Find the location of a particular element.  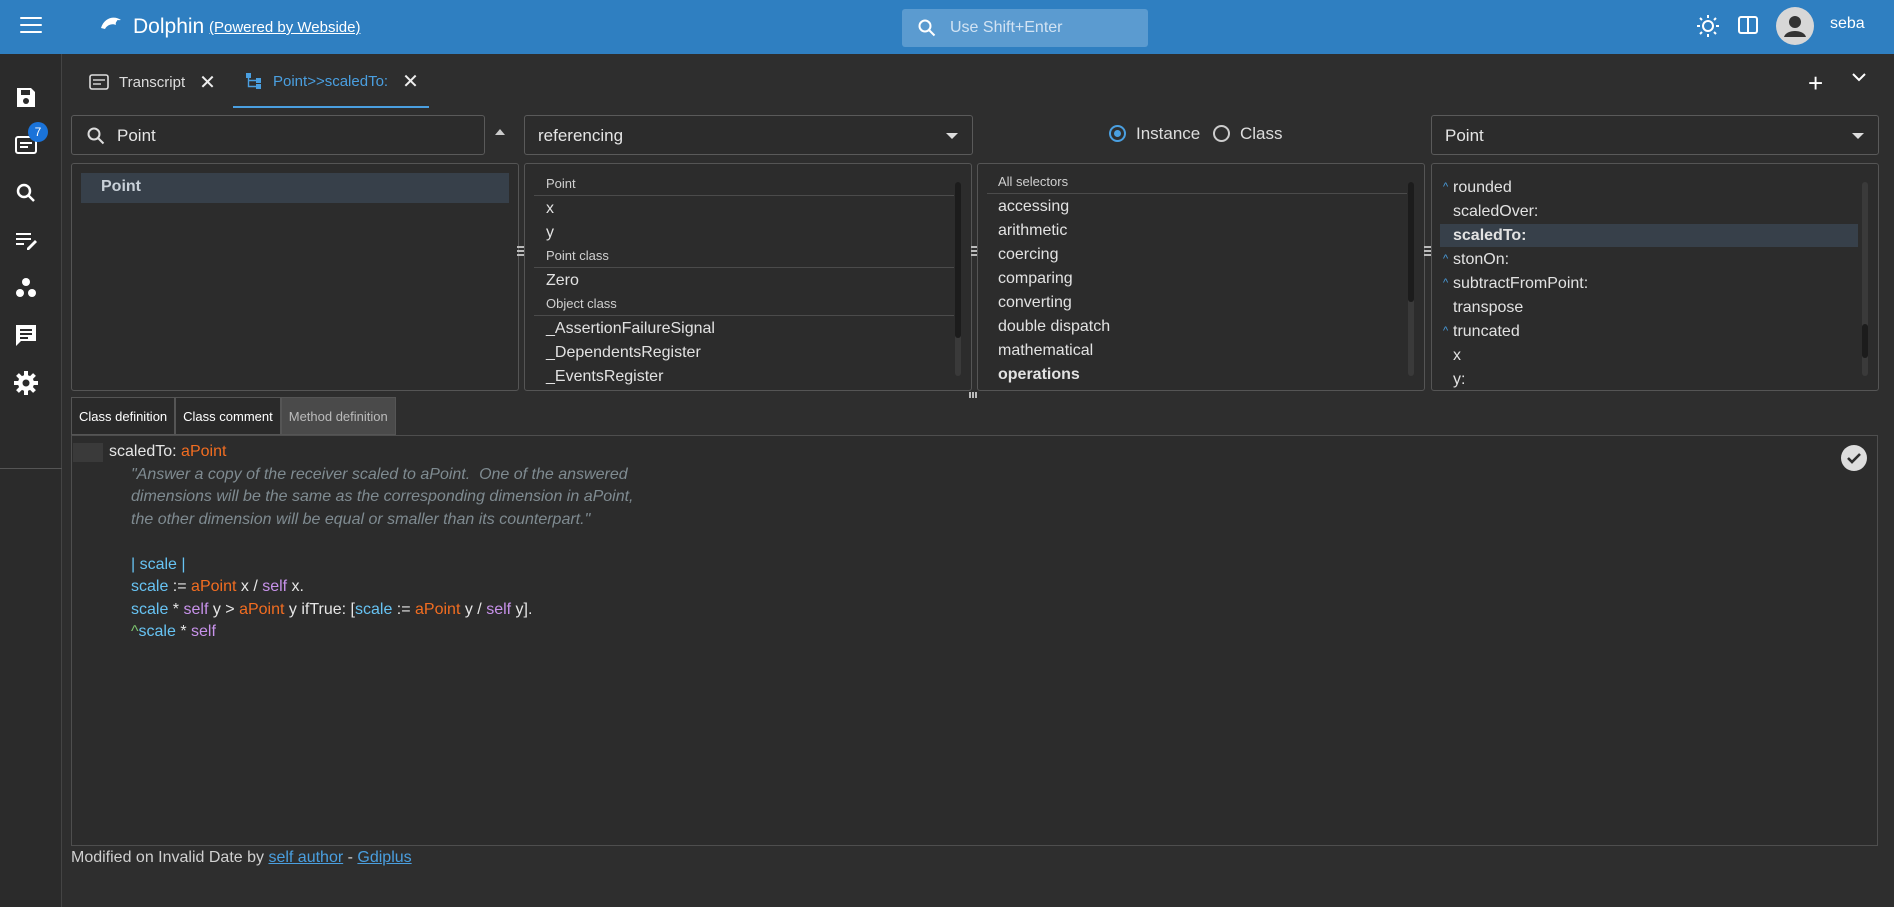

instance-radio is located at coordinates (1117, 133).